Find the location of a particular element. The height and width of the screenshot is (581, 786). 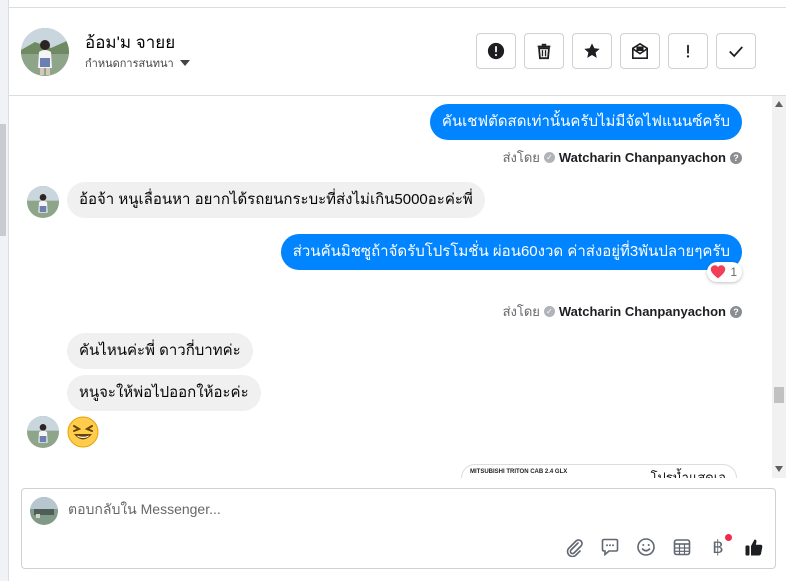

top-border is located at coordinates (397, 4).